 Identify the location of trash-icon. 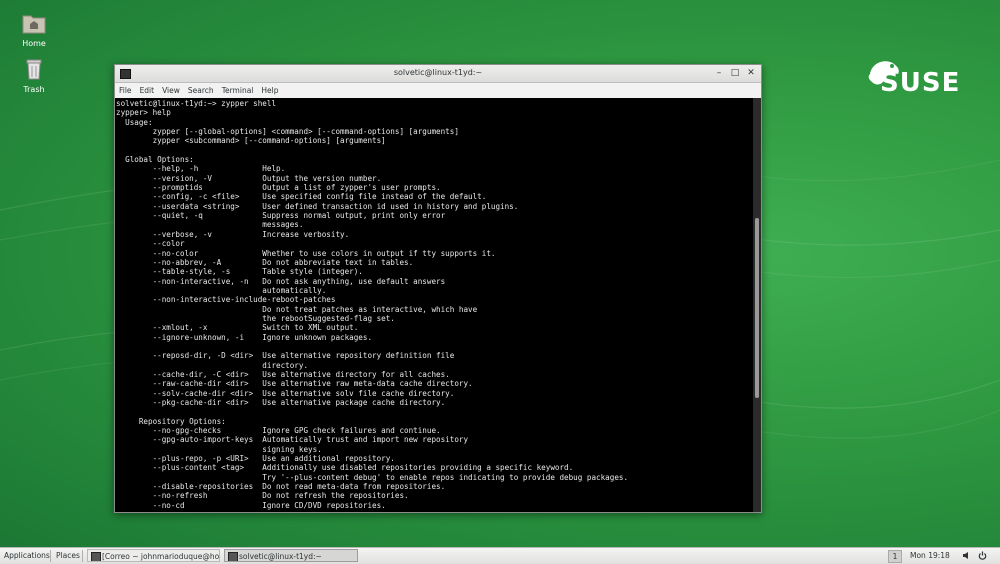
(34, 69).